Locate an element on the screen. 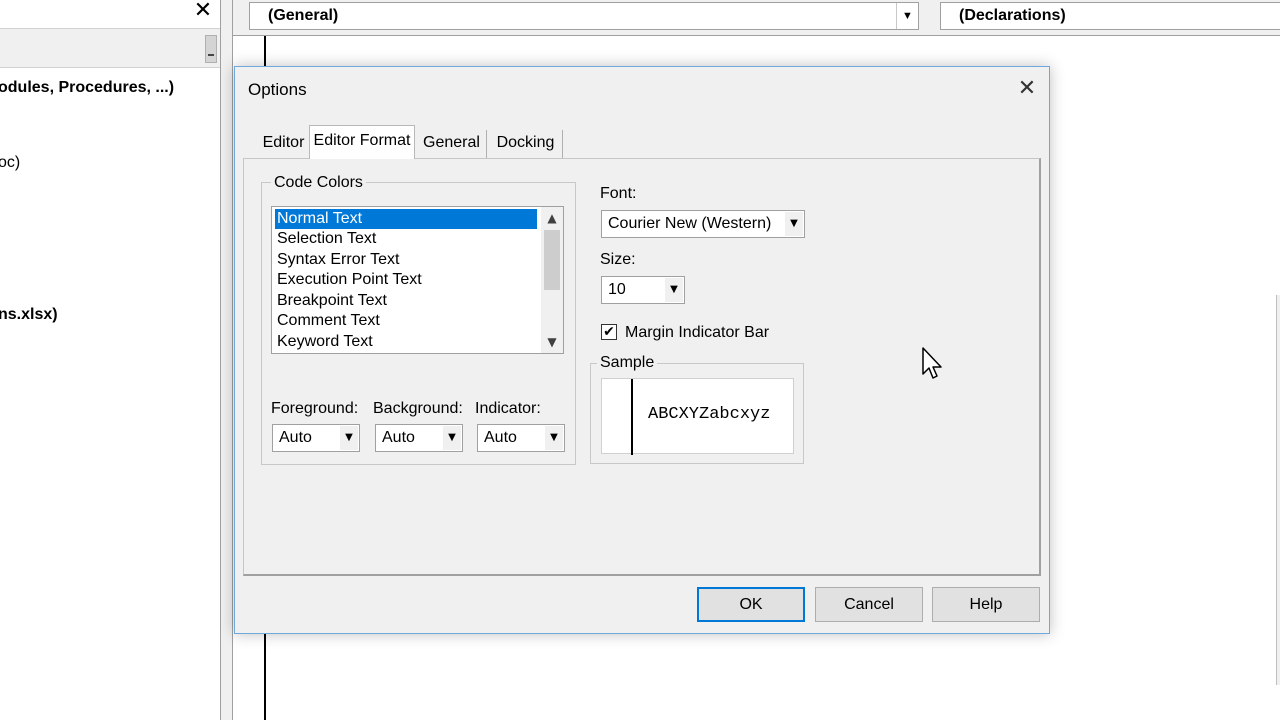 This screenshot has width=1280, height=720. font-label: Font: is located at coordinates (618, 193).